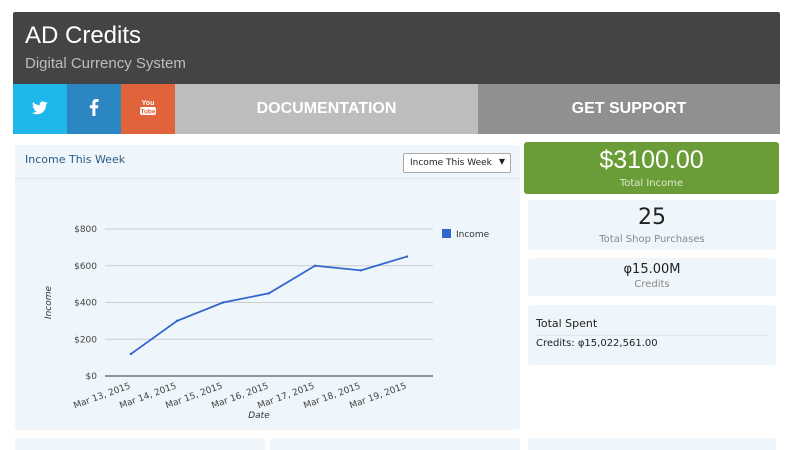 The image size is (800, 450). What do you see at coordinates (259, 416) in the screenshot?
I see `x-axis-title: Date` at bounding box center [259, 416].